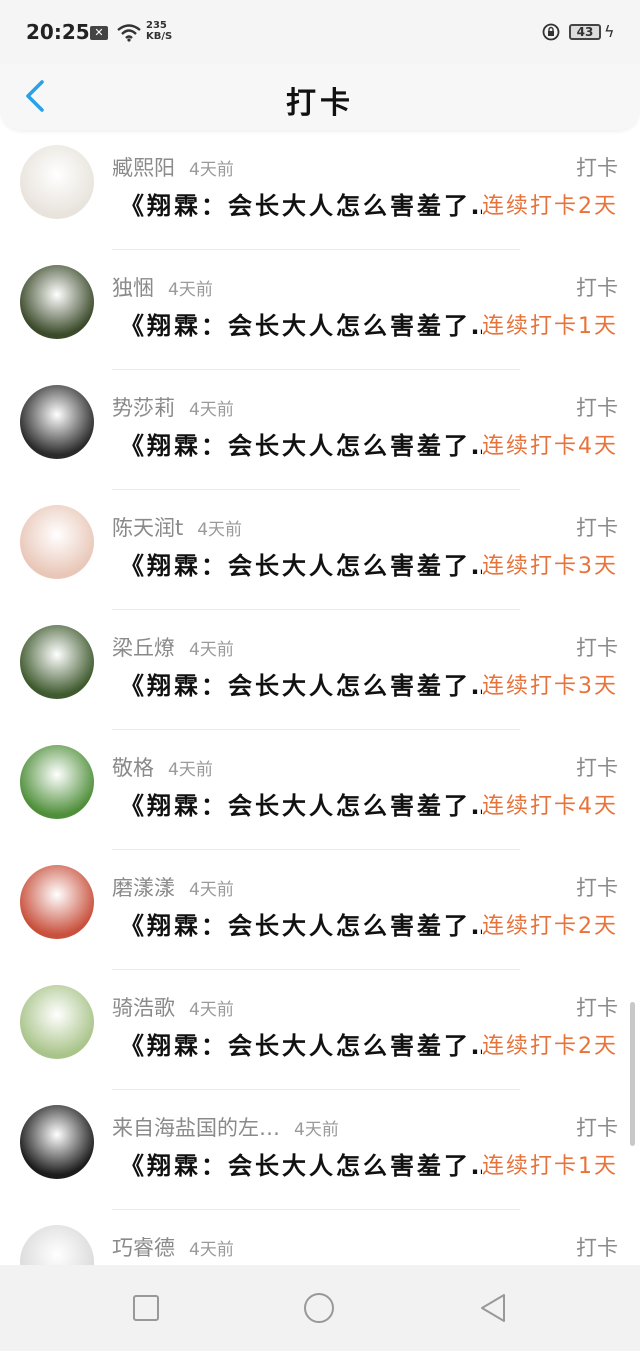 This screenshot has height=1351, width=640. Describe the element at coordinates (320, 670) in the screenshot. I see `list-item: 梁丘燎 4天前 打卡 《翔霖：会长大人怎么害羞了… 连续打卡3天` at that location.